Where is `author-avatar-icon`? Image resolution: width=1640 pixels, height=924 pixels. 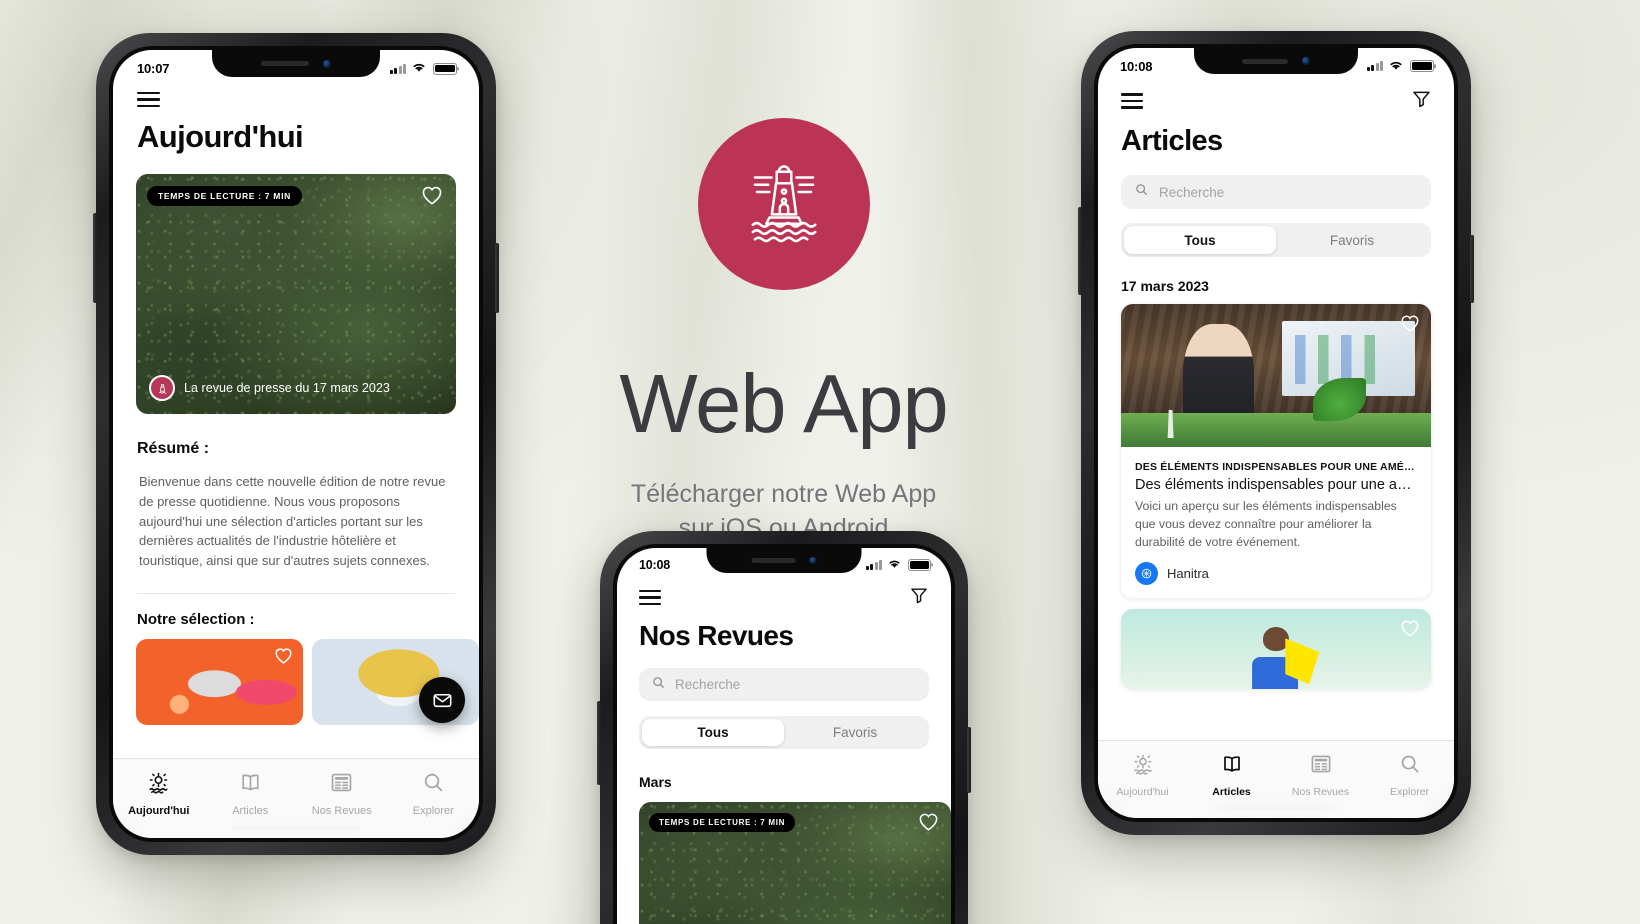
author-avatar-icon is located at coordinates (1146, 574).